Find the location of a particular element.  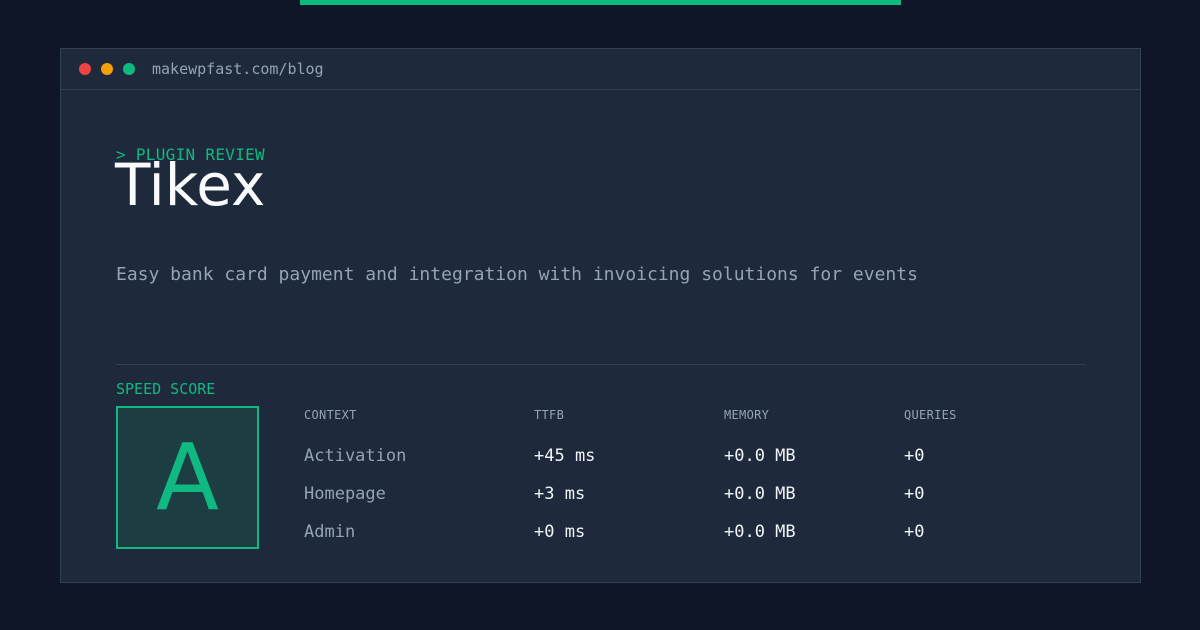

row-admin-context: Admin is located at coordinates (330, 532).